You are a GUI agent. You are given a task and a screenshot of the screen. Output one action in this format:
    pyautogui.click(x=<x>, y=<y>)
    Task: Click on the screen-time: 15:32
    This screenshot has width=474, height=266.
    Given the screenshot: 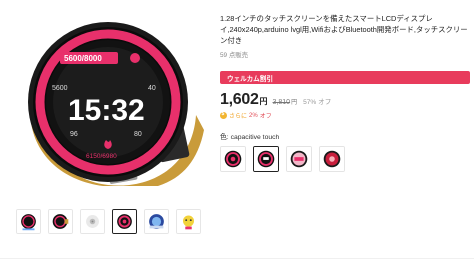 What is the action you would take?
    pyautogui.click(x=106, y=110)
    